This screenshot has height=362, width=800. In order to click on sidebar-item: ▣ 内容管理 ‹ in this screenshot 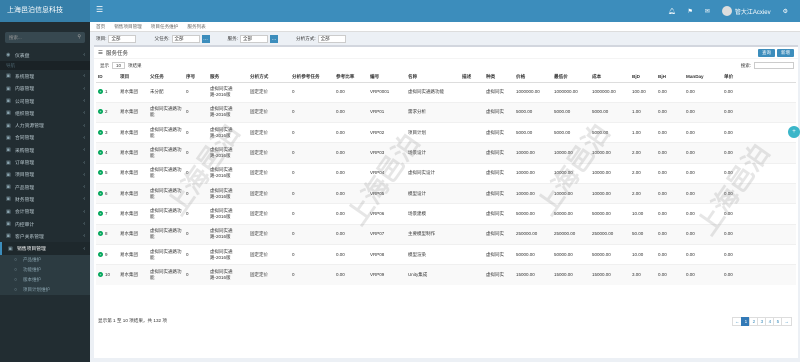, I will do `click(45, 89)`.